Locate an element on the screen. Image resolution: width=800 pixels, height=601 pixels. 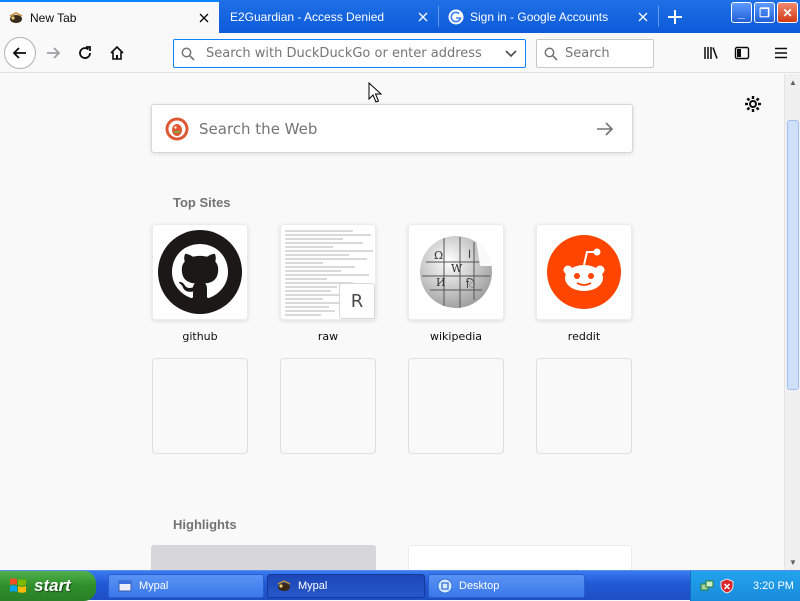
home-button is located at coordinates (117, 53).